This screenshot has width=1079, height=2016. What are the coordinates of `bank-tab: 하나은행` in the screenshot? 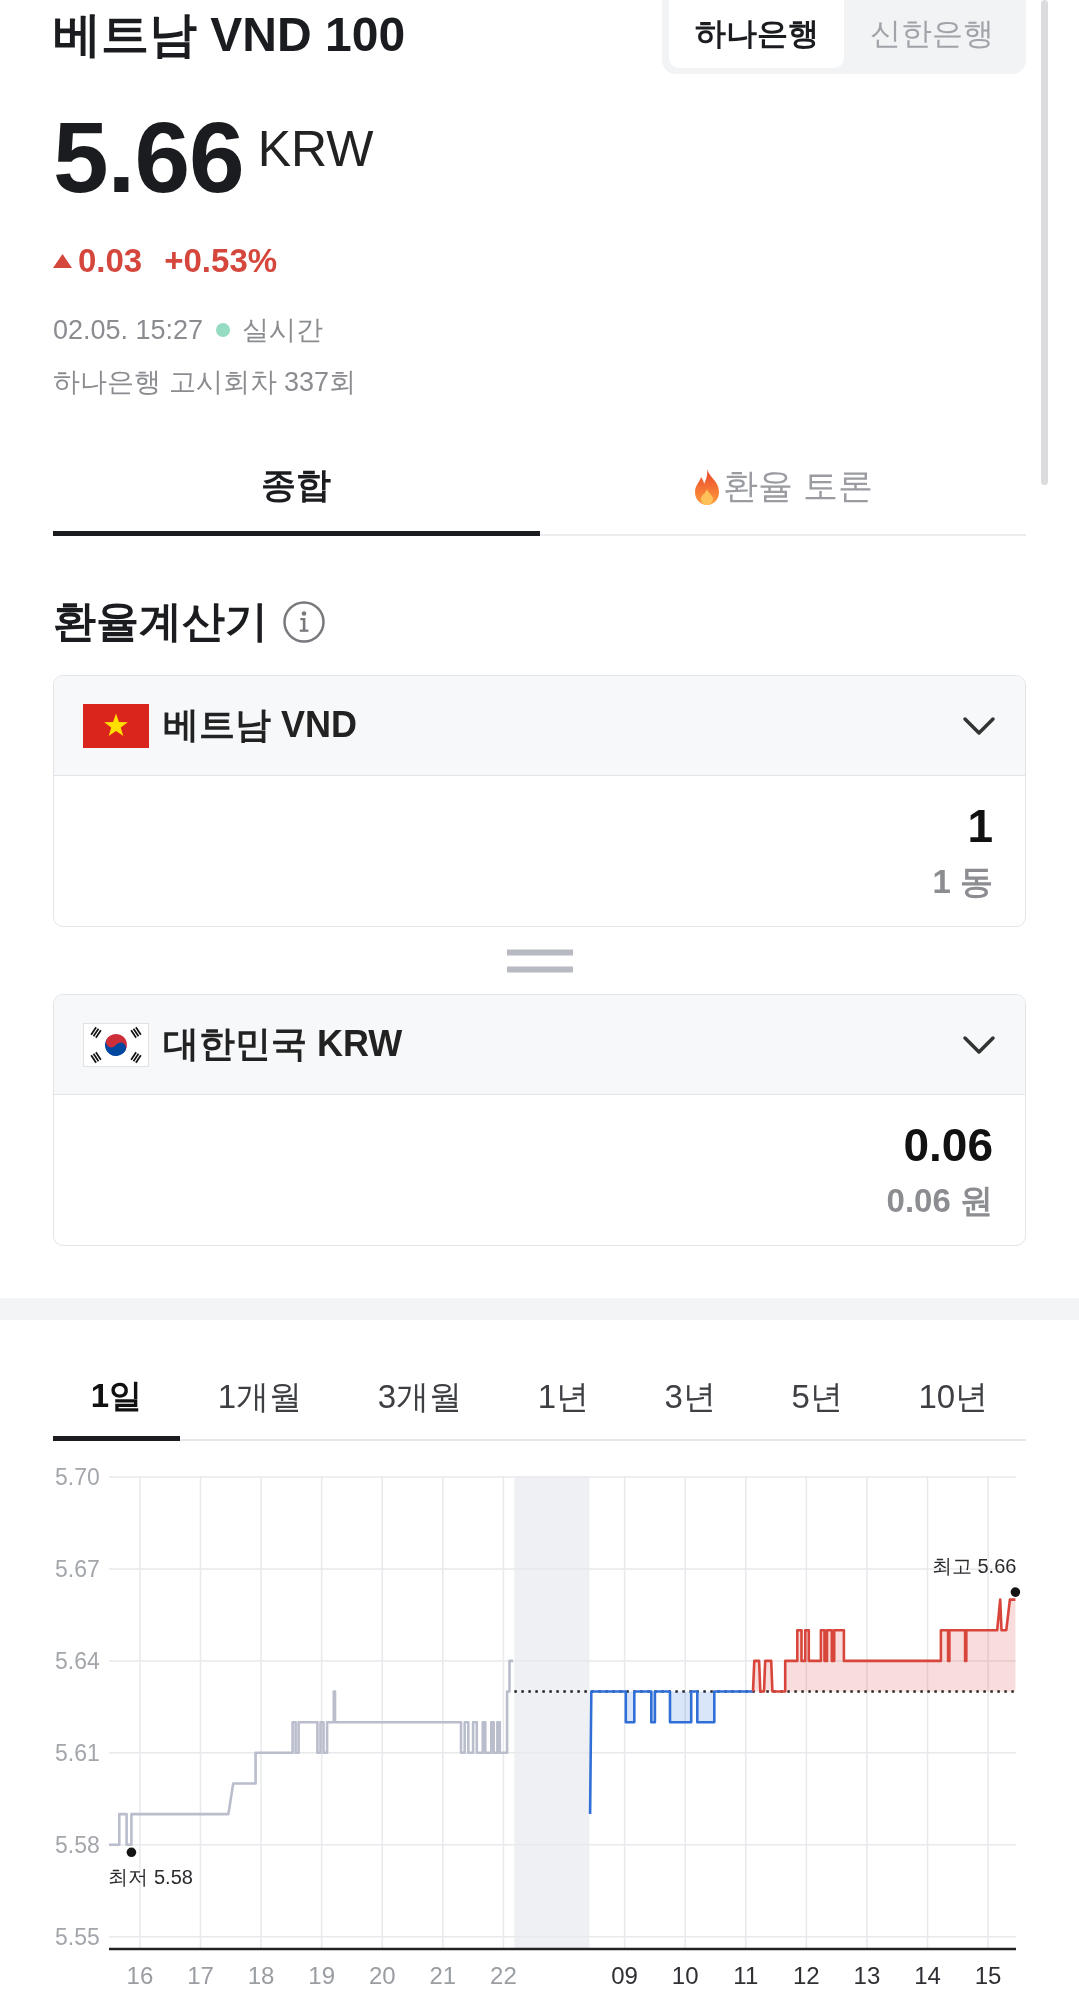 It's located at (756, 34).